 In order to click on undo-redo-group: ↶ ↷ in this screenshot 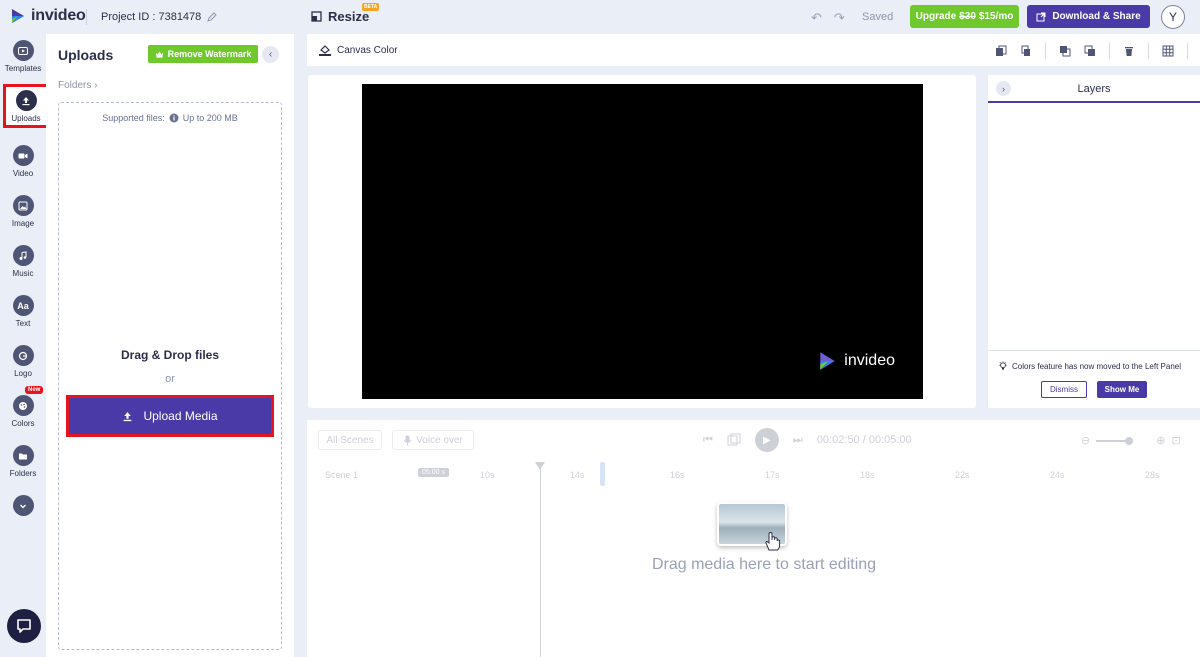, I will do `click(828, 18)`.